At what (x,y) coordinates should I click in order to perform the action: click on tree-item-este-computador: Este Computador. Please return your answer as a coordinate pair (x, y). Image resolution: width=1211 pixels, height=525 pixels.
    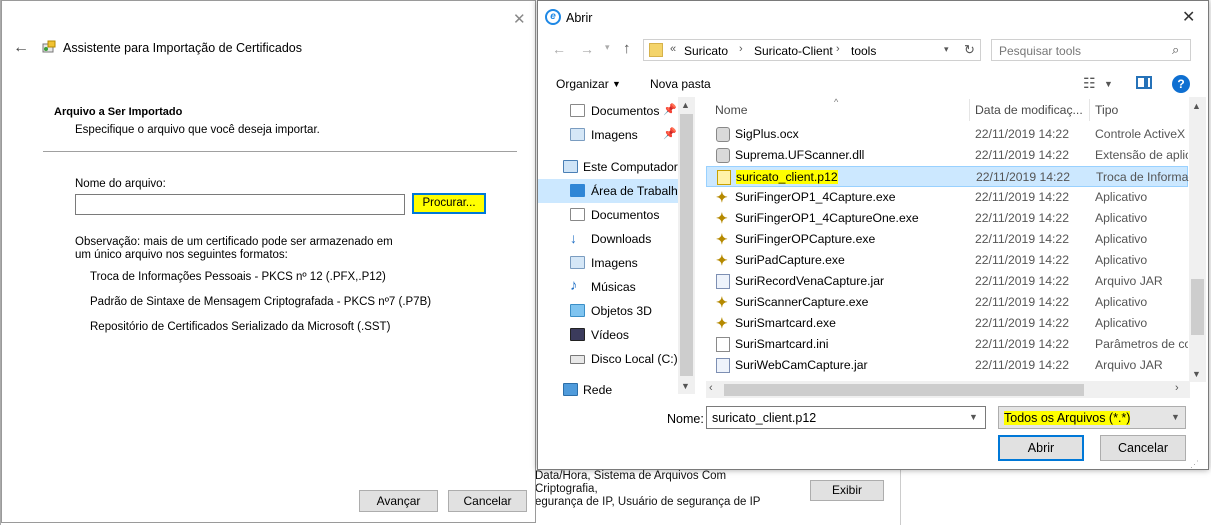
    Looking at the image, I should click on (616, 167).